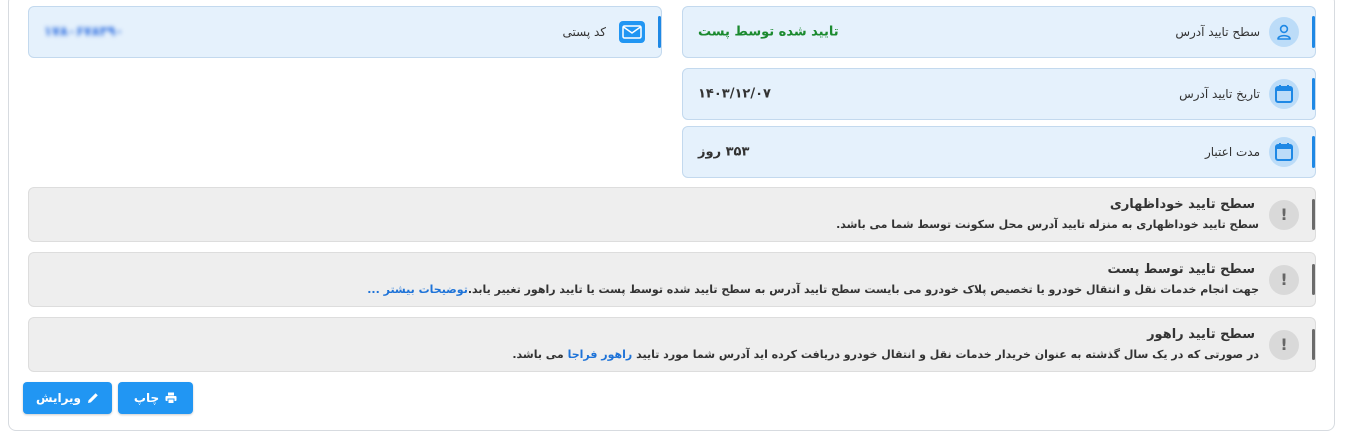  Describe the element at coordinates (1182, 204) in the screenshot. I see `note-title: سطح تایید خوداظهاری` at that location.